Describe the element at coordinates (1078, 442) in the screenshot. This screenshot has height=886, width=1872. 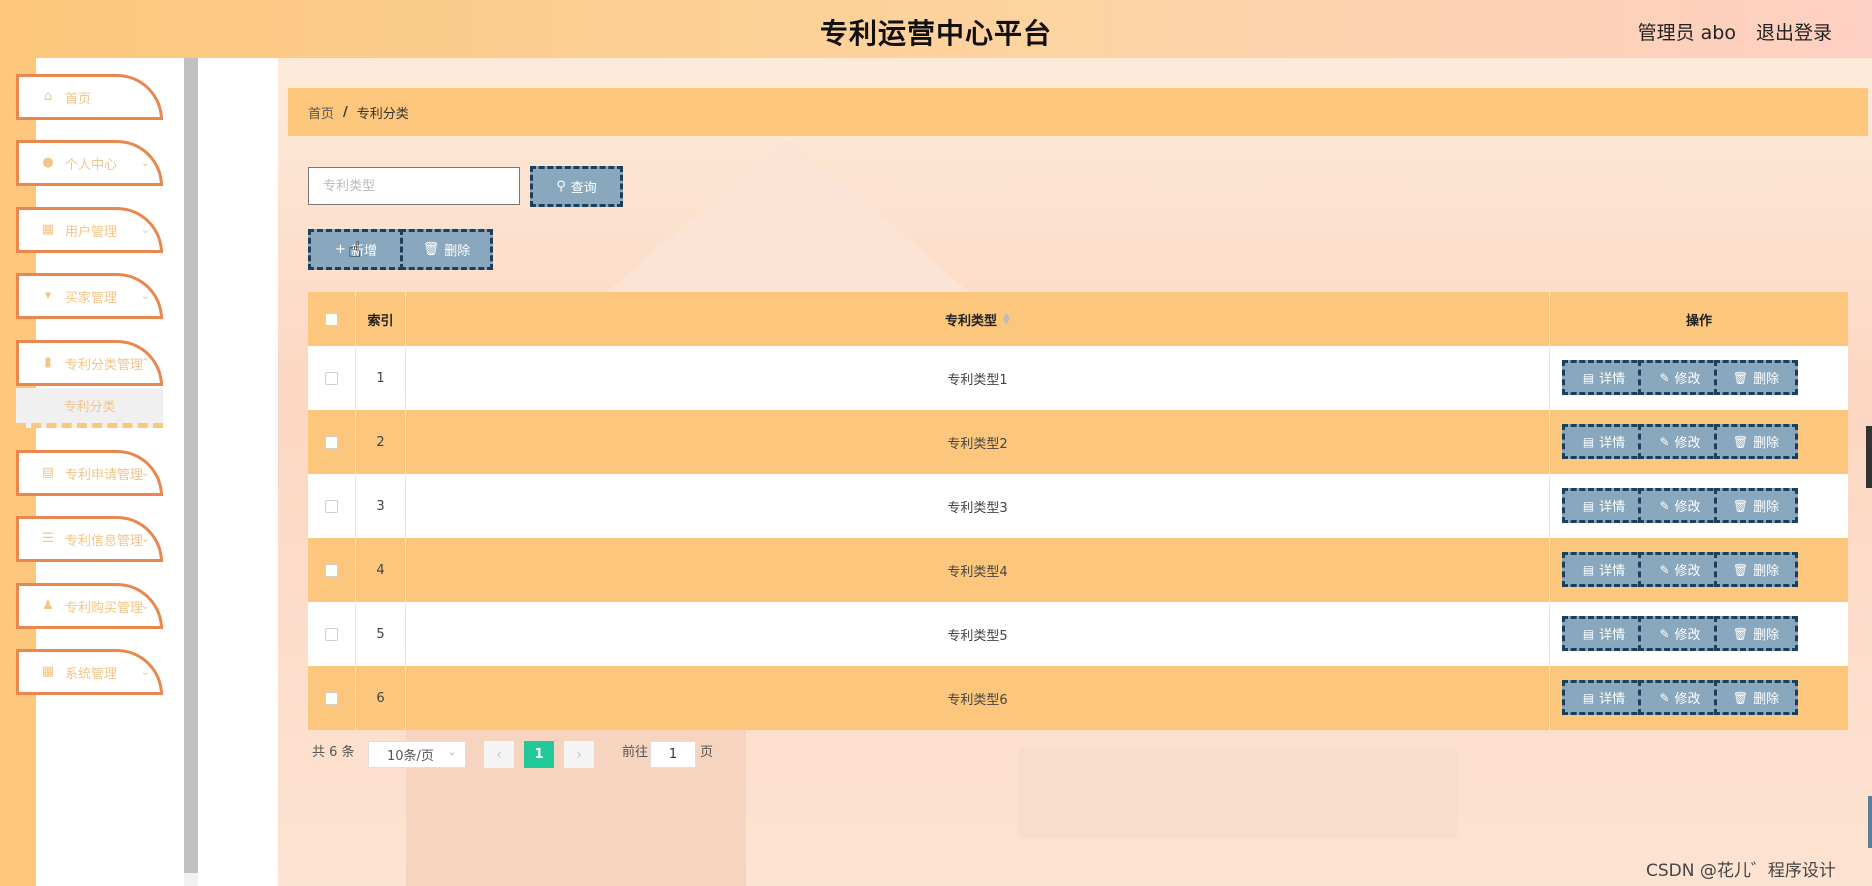
I see `table-row: 2 专利类型2 ▤ 详情 ✎ 修改 🗑 删除` at that location.